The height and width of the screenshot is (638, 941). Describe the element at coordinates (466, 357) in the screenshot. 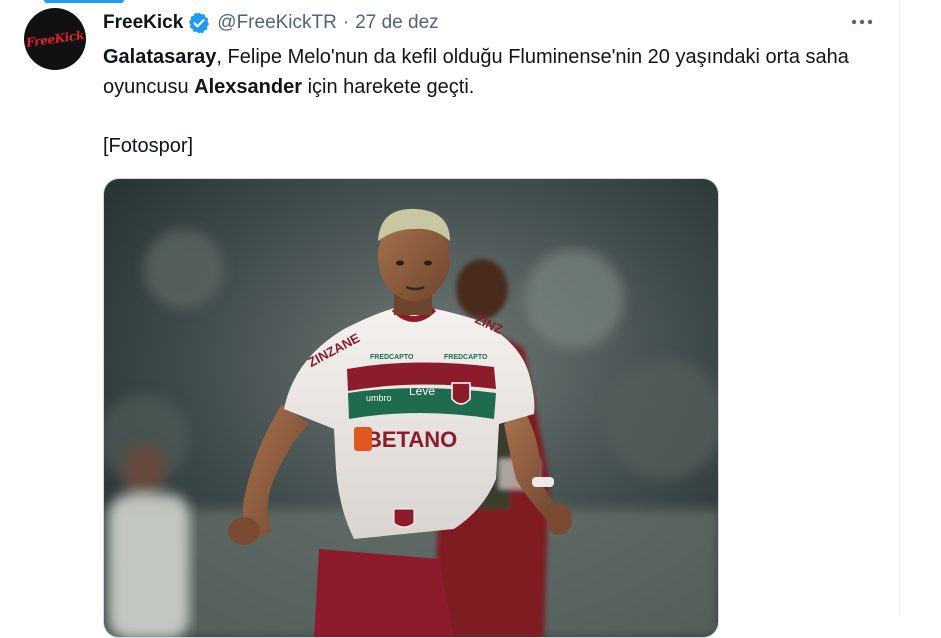

I see `shirt-patch-right: FREDCAPTO` at that location.